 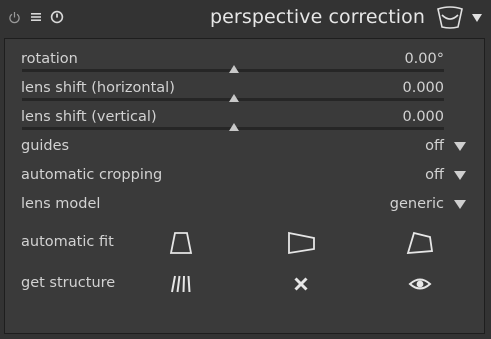 What do you see at coordinates (434, 175) in the screenshot?
I see `automatic-cropping-value: off` at bounding box center [434, 175].